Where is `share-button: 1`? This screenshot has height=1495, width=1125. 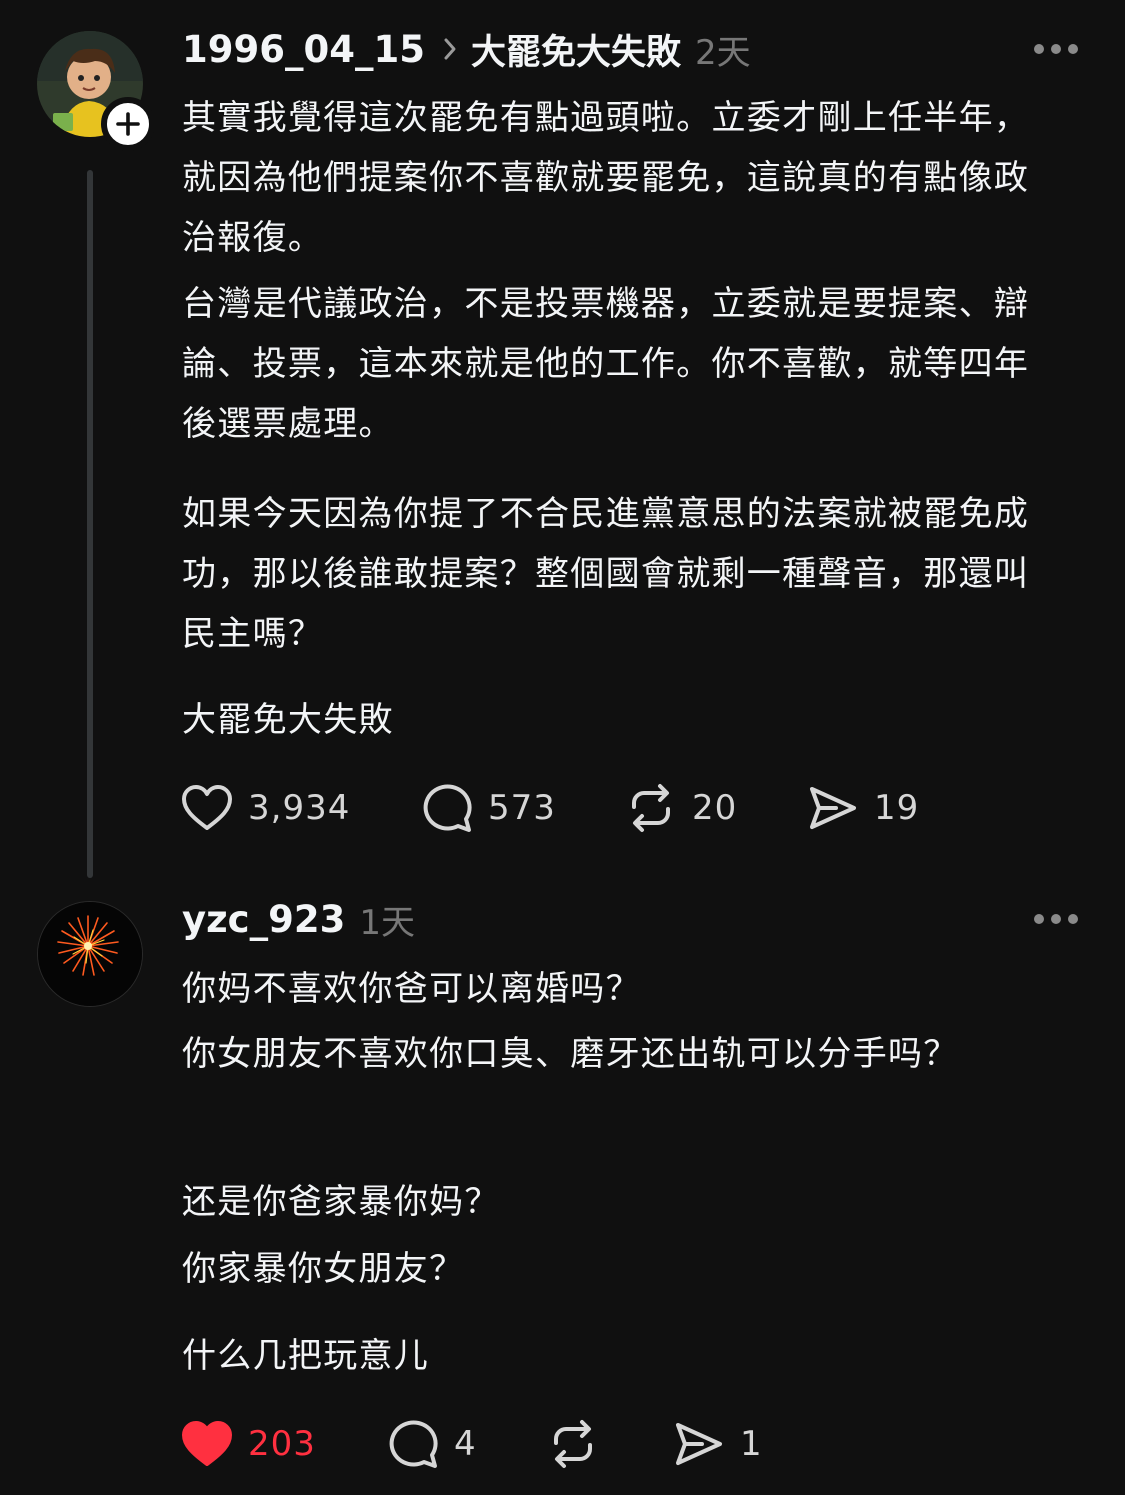
share-button: 1 is located at coordinates (717, 1444).